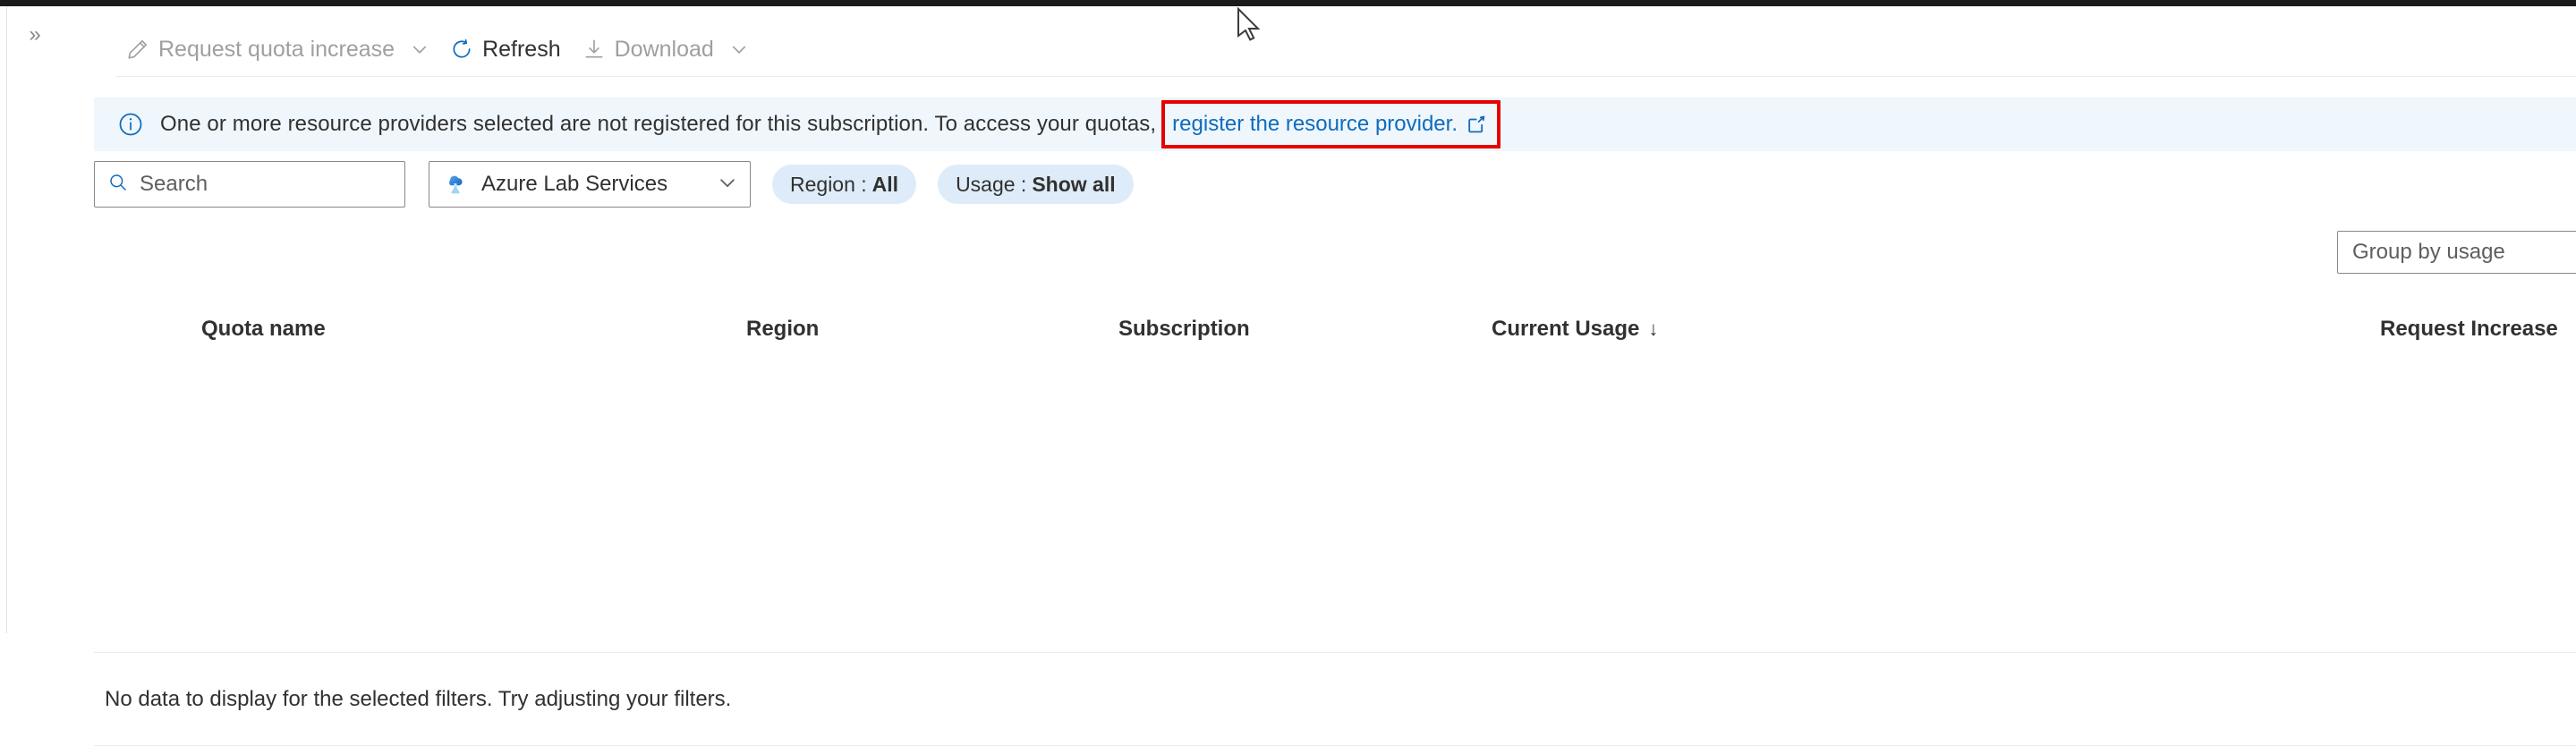 The image size is (2576, 746). I want to click on search-input, so click(266, 185).